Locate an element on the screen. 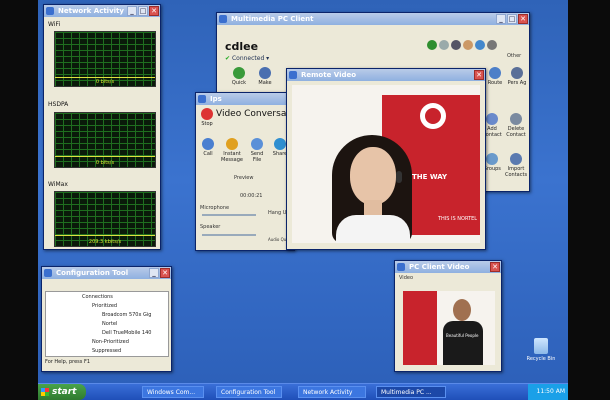  pc-client-titlebar: Multimedia PC Client _ □ ✕ is located at coordinates (373, 19).